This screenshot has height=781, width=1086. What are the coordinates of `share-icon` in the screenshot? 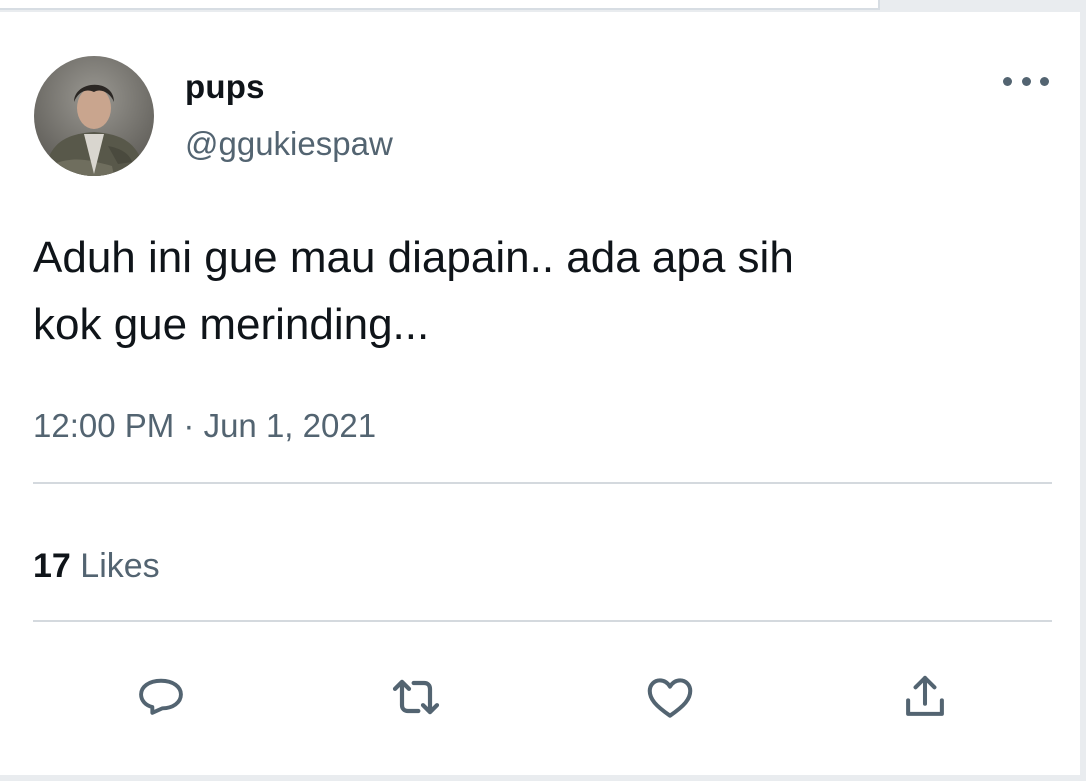 It's located at (925, 695).